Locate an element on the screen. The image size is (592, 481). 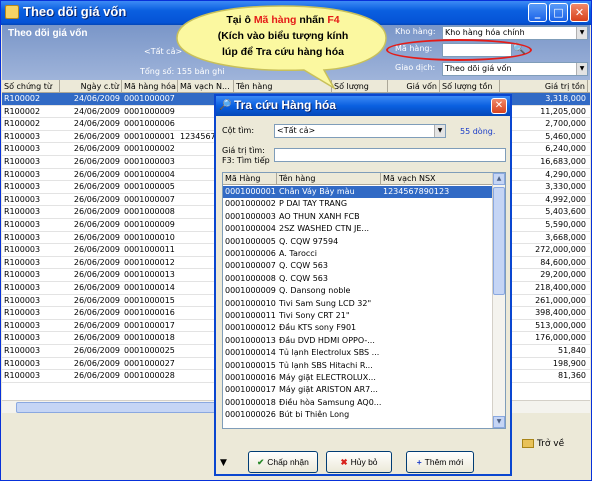
list-item: 0001000010 Tivi Sam Sung LCD 32" is located at coordinates (358, 304).